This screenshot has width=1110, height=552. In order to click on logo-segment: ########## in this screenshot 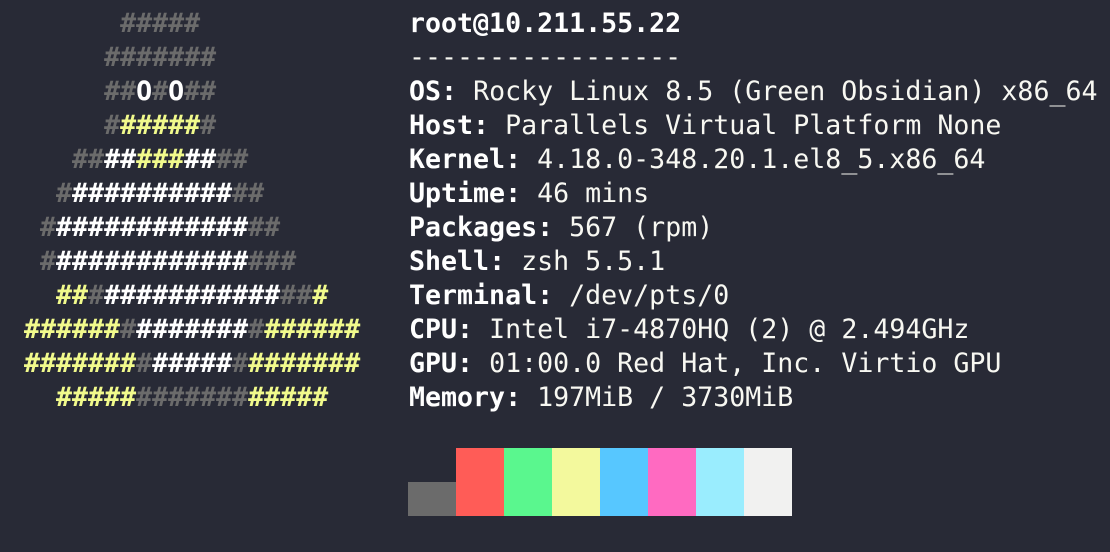, I will do `click(152, 193)`.